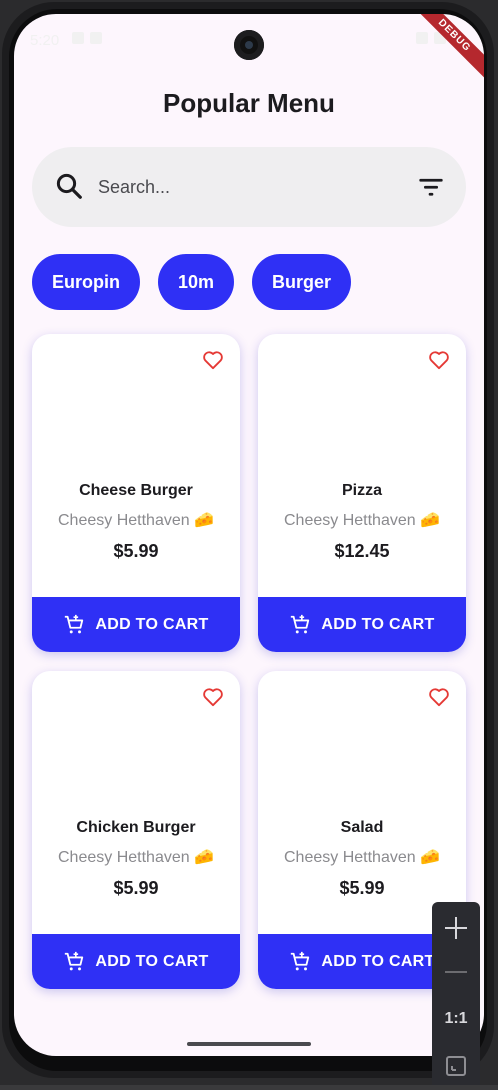 The width and height of the screenshot is (498, 1090). Describe the element at coordinates (249, 103) in the screenshot. I see `page-title: Popular Menu` at that location.